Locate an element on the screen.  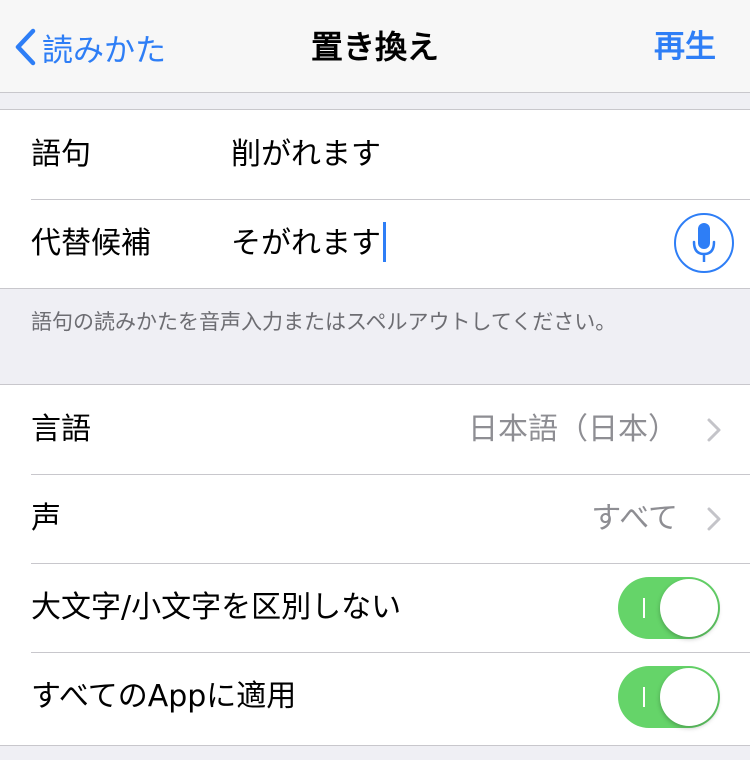
alternative-row: 代替候補 そがれます is located at coordinates (375, 243).